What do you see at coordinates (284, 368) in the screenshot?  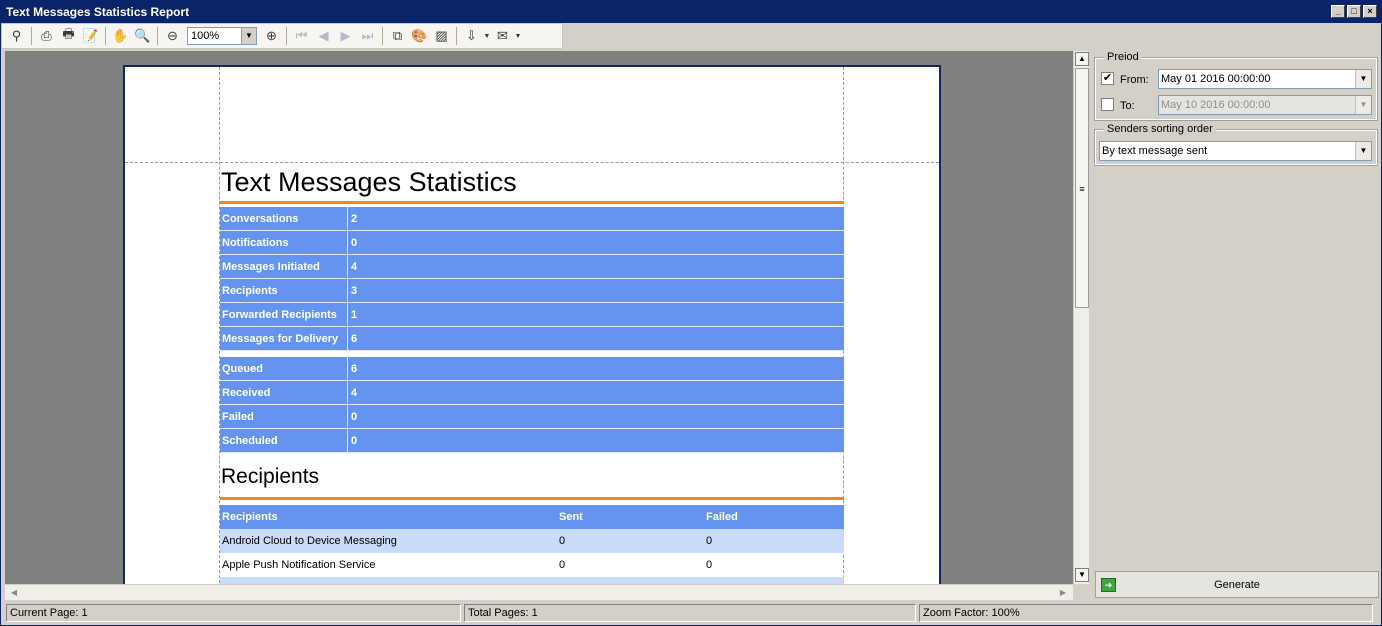 I see `stat-label: Queued` at bounding box center [284, 368].